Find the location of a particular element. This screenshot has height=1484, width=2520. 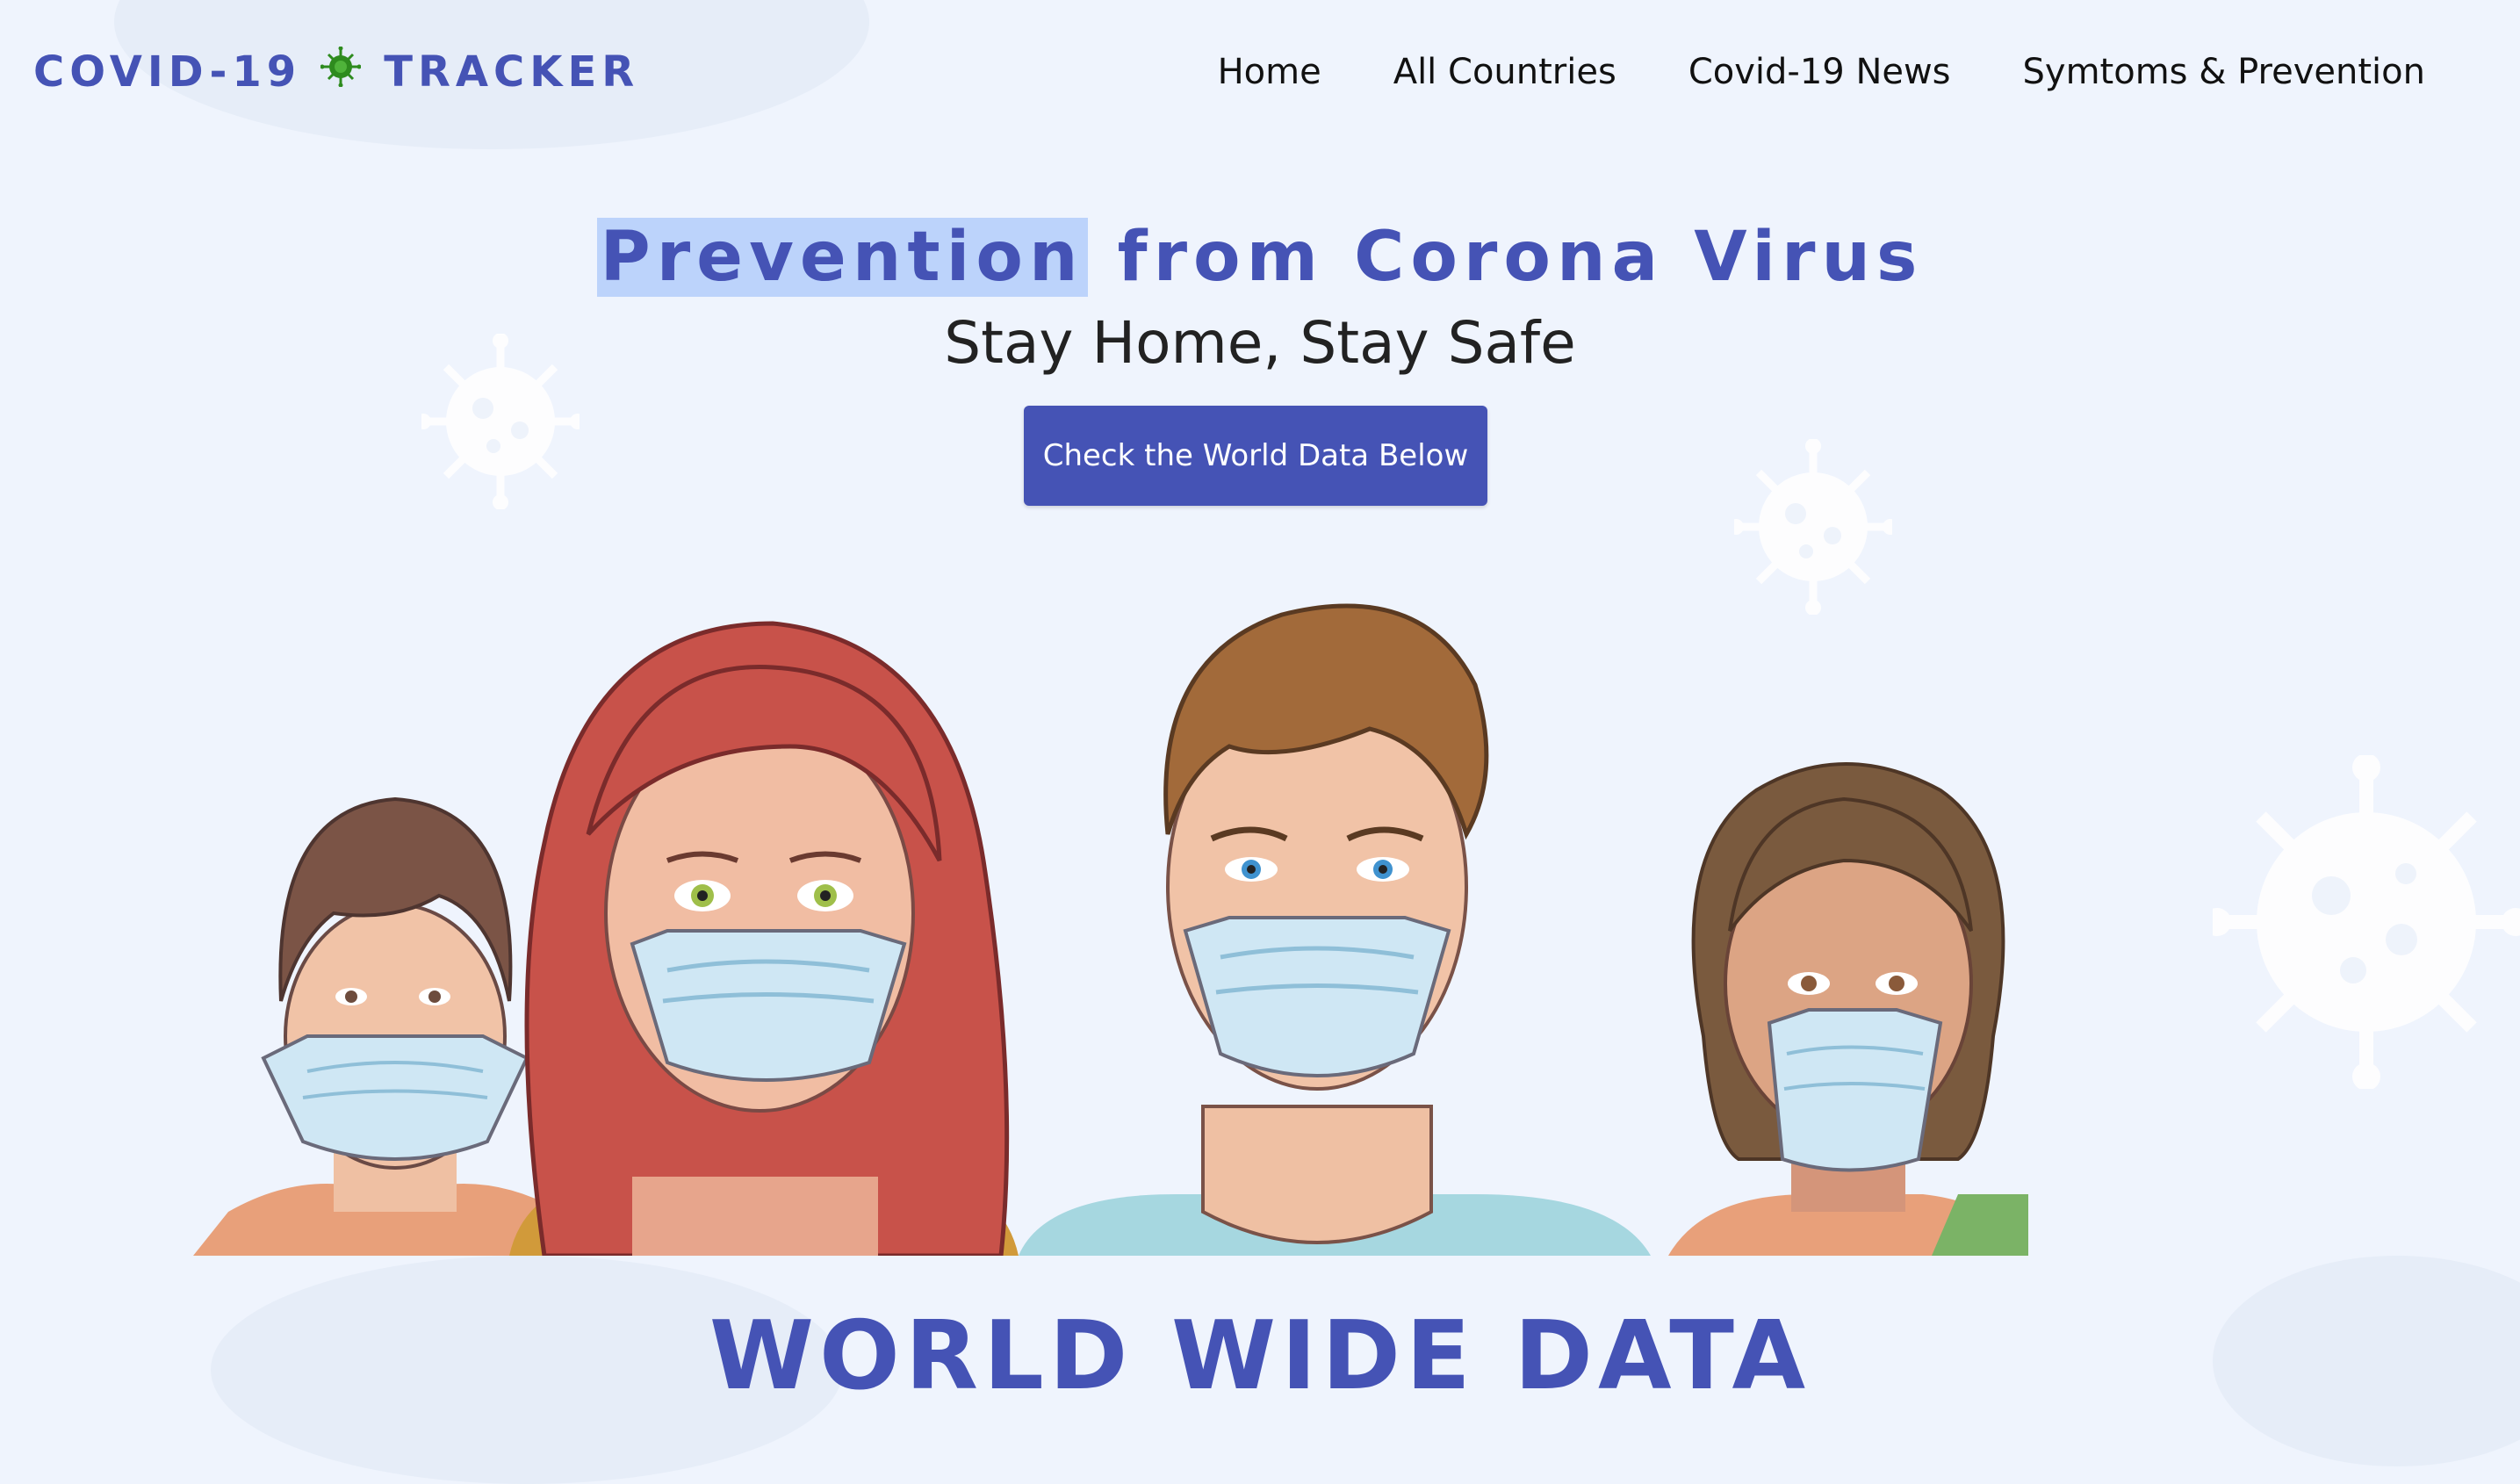

nav-item-covid-news: Covid-19 News is located at coordinates (1819, 72).